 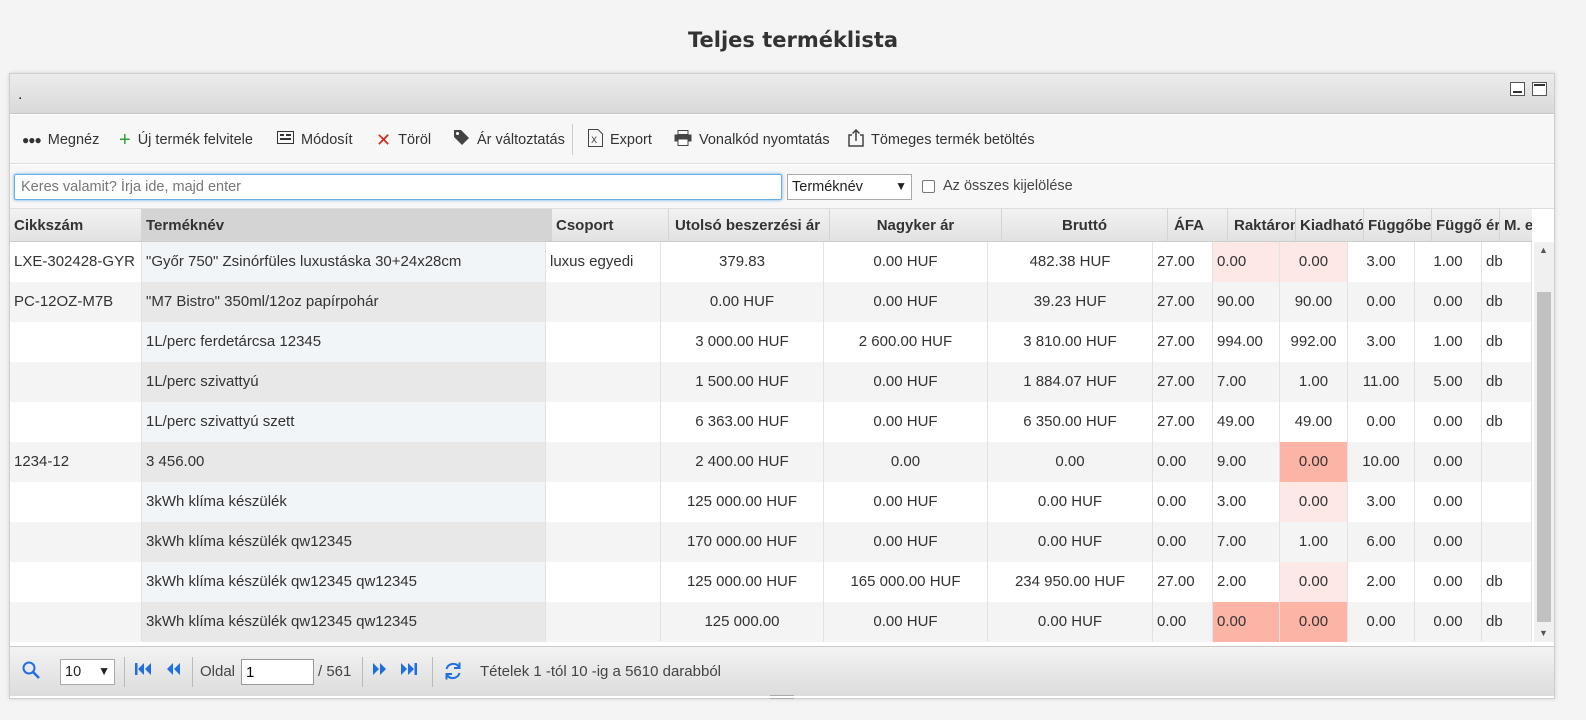 What do you see at coordinates (409, 671) in the screenshot?
I see `last-page-icon` at bounding box center [409, 671].